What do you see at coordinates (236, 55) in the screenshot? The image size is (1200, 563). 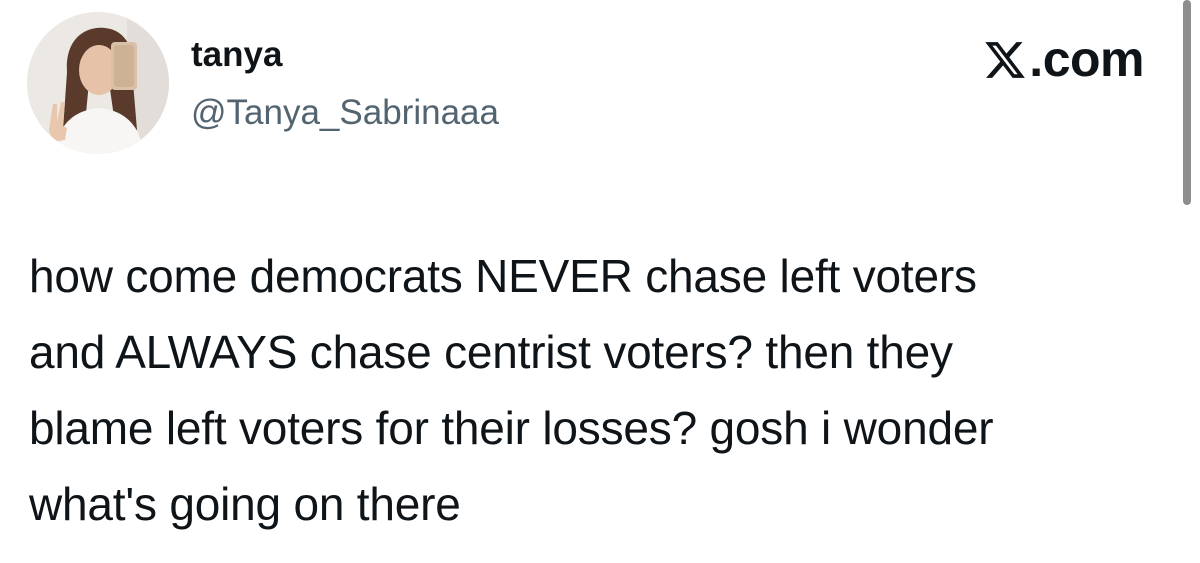 I see `author-display-name: tanya` at bounding box center [236, 55].